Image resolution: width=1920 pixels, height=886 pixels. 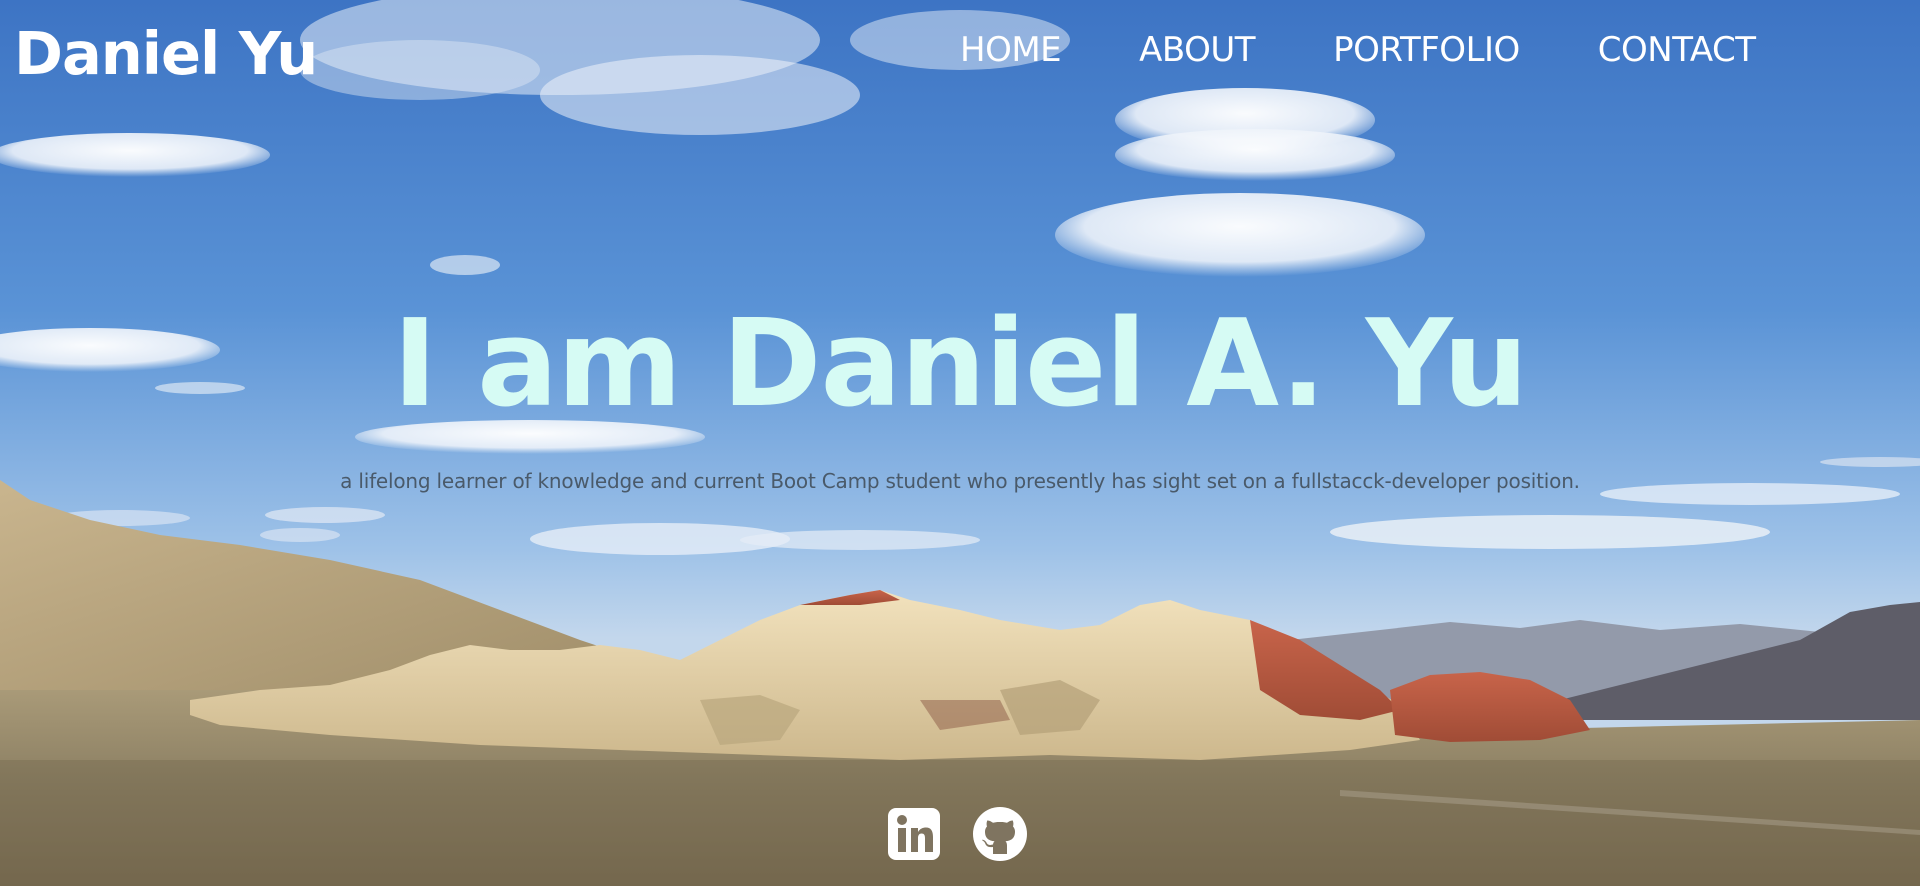 I want to click on hero-headline: I am Daniel A. Yu, so click(x=960, y=364).